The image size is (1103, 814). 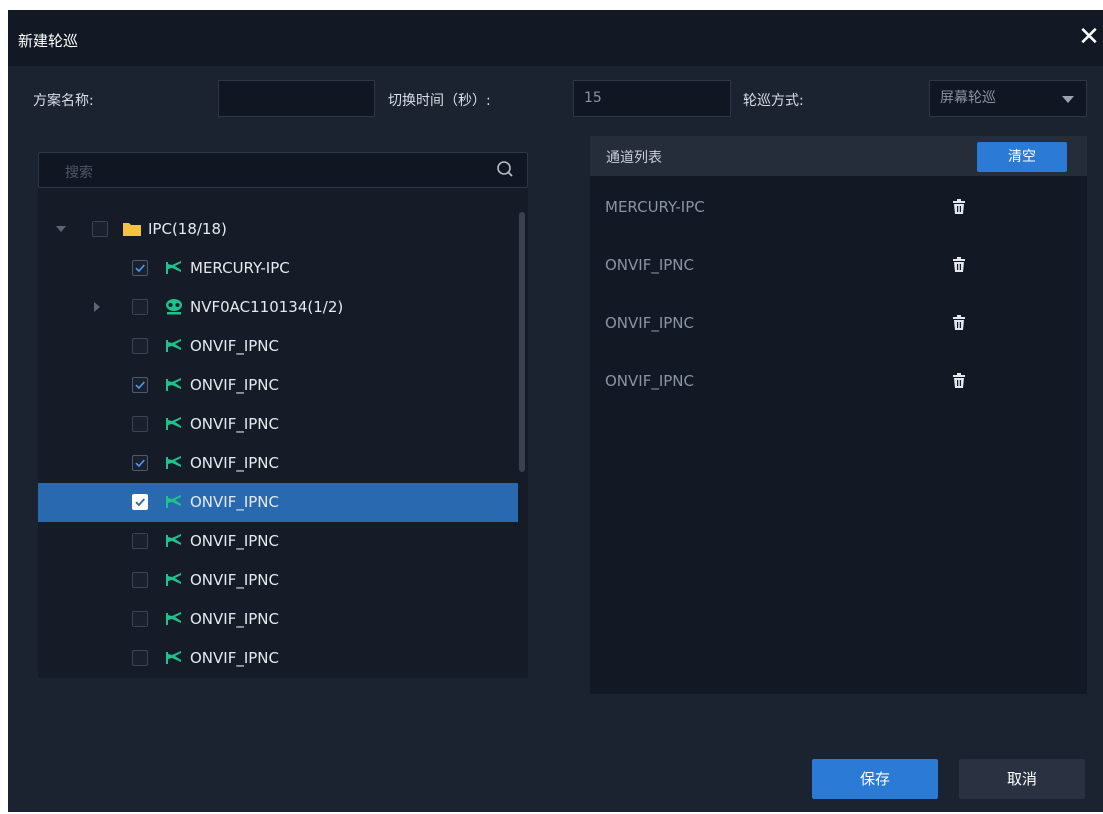 What do you see at coordinates (132, 229) in the screenshot?
I see `folder-icon` at bounding box center [132, 229].